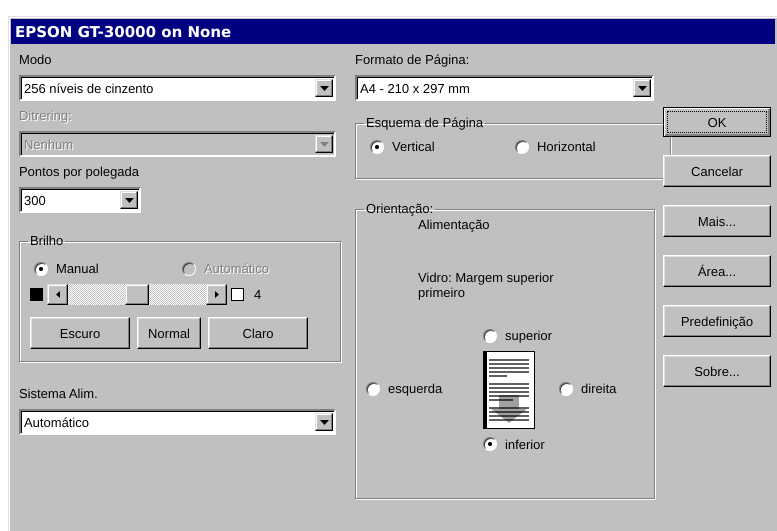 The height and width of the screenshot is (531, 777). What do you see at coordinates (79, 172) in the screenshot?
I see `field-label: Pontos por polegada` at bounding box center [79, 172].